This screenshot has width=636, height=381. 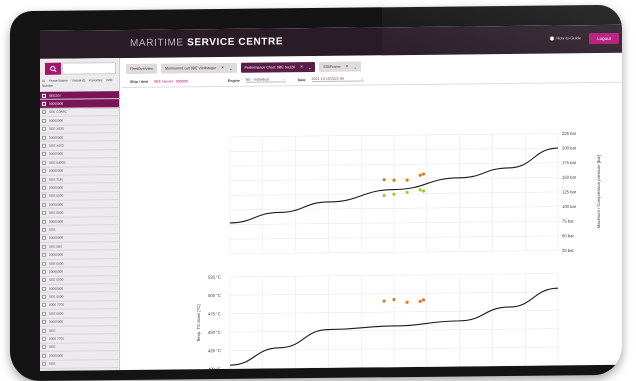 I want to click on tab-label: Mariner/Ind.cult 0BE Vitollsteger, so click(x=190, y=68).